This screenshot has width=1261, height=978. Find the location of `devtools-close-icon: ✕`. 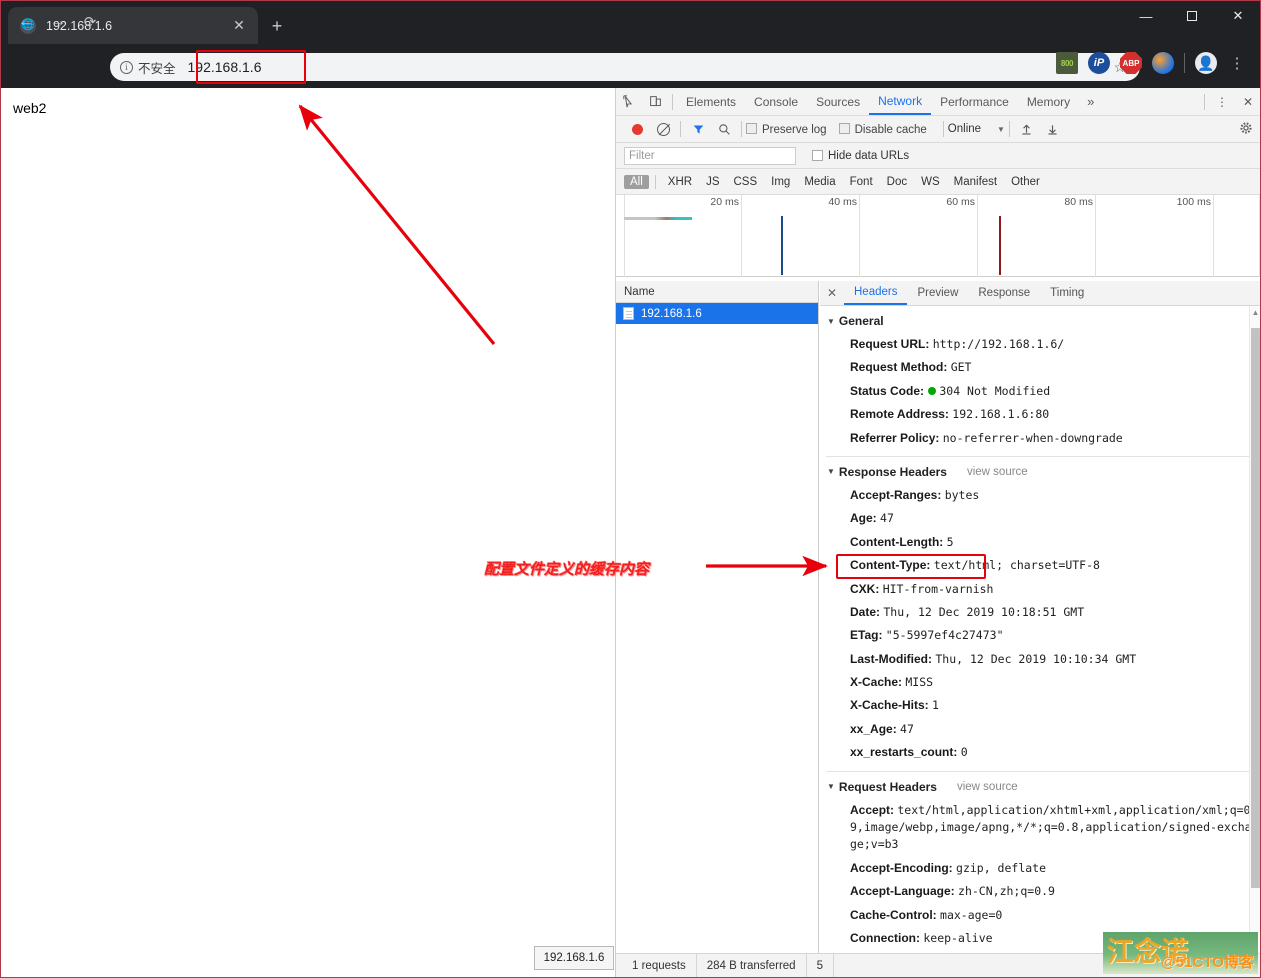

devtools-close-icon: ✕ is located at coordinates (1248, 102).